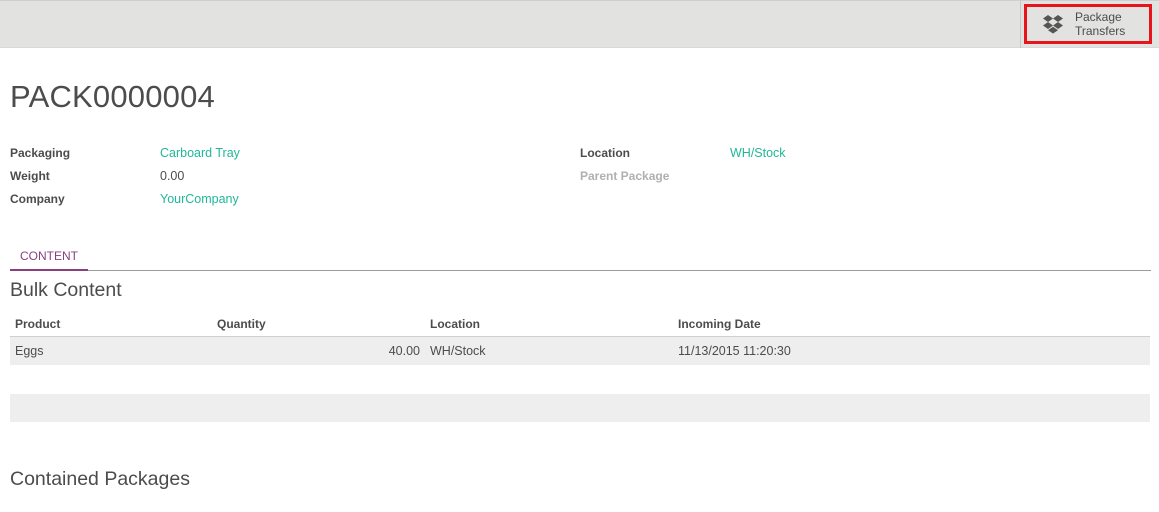 The image size is (1159, 512). Describe the element at coordinates (580, 408) in the screenshot. I see `table-footer-row` at that location.